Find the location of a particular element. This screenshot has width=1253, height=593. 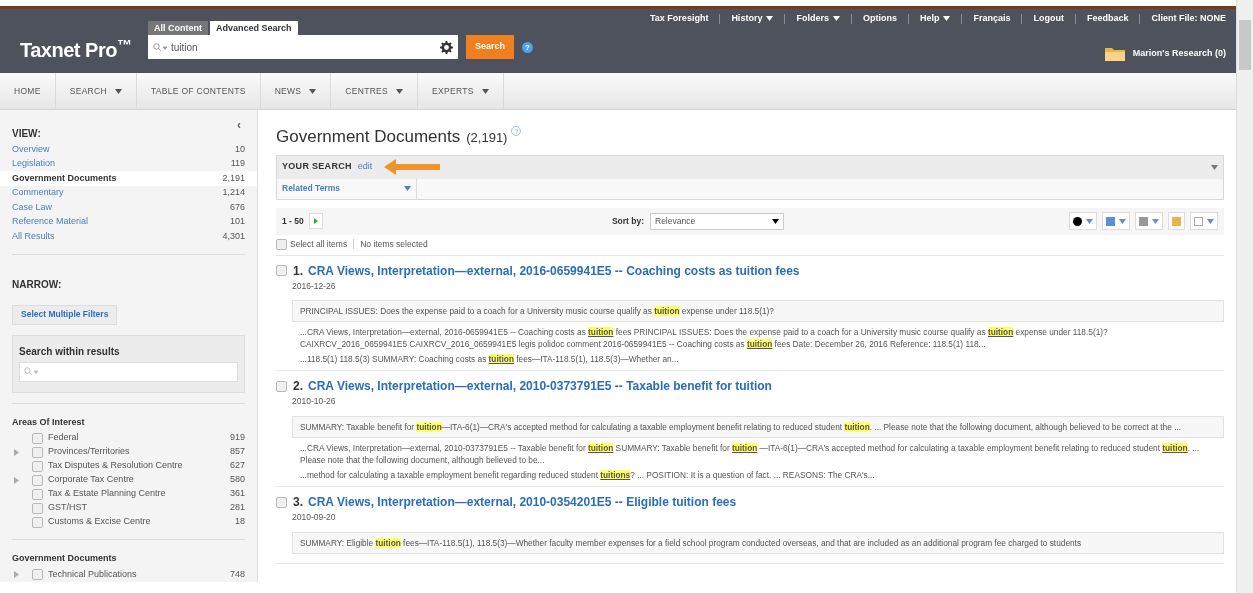

summary-snippet: PRINCIPAL ISSUES: Does the expense paid to a coach for a University music course qualify as tuition expense under 118.5(1)? is located at coordinates (758, 311).